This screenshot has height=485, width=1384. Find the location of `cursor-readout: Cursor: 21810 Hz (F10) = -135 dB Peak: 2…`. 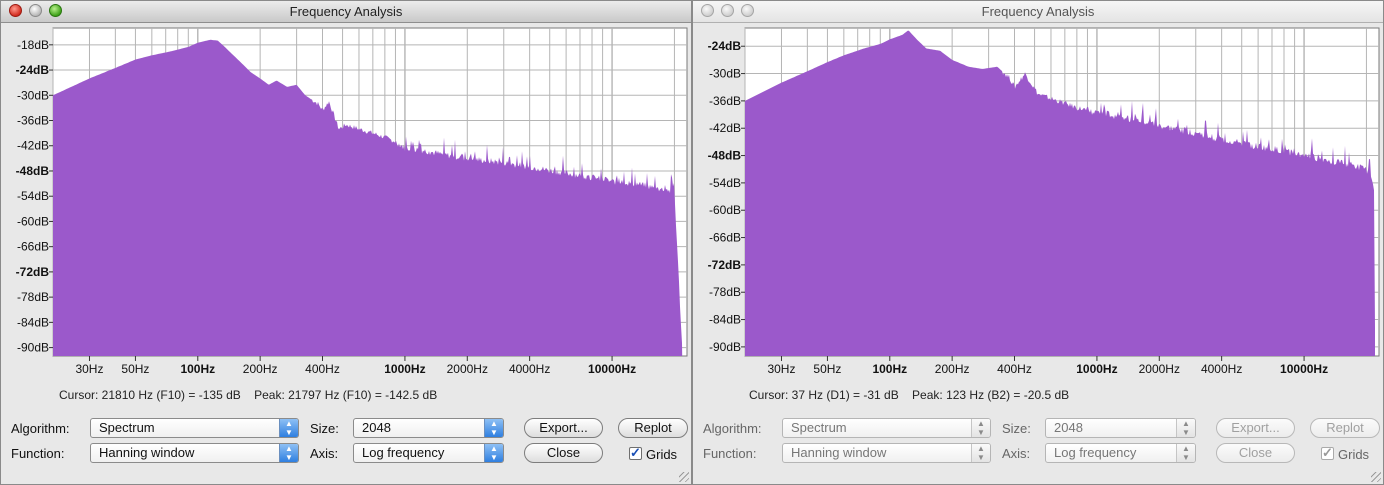

cursor-readout: Cursor: 21810 Hz (F10) = -135 dB Peak: 2… is located at coordinates (248, 395).